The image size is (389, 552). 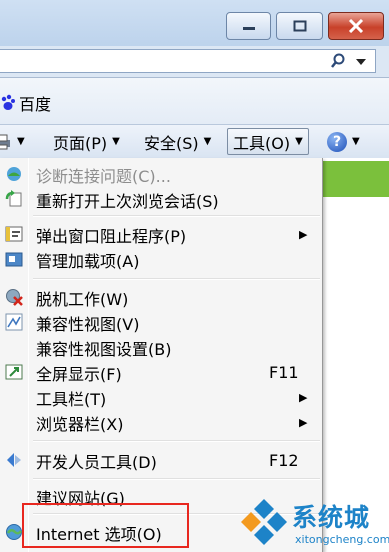 I want to click on maximize-icon, so click(x=299, y=26).